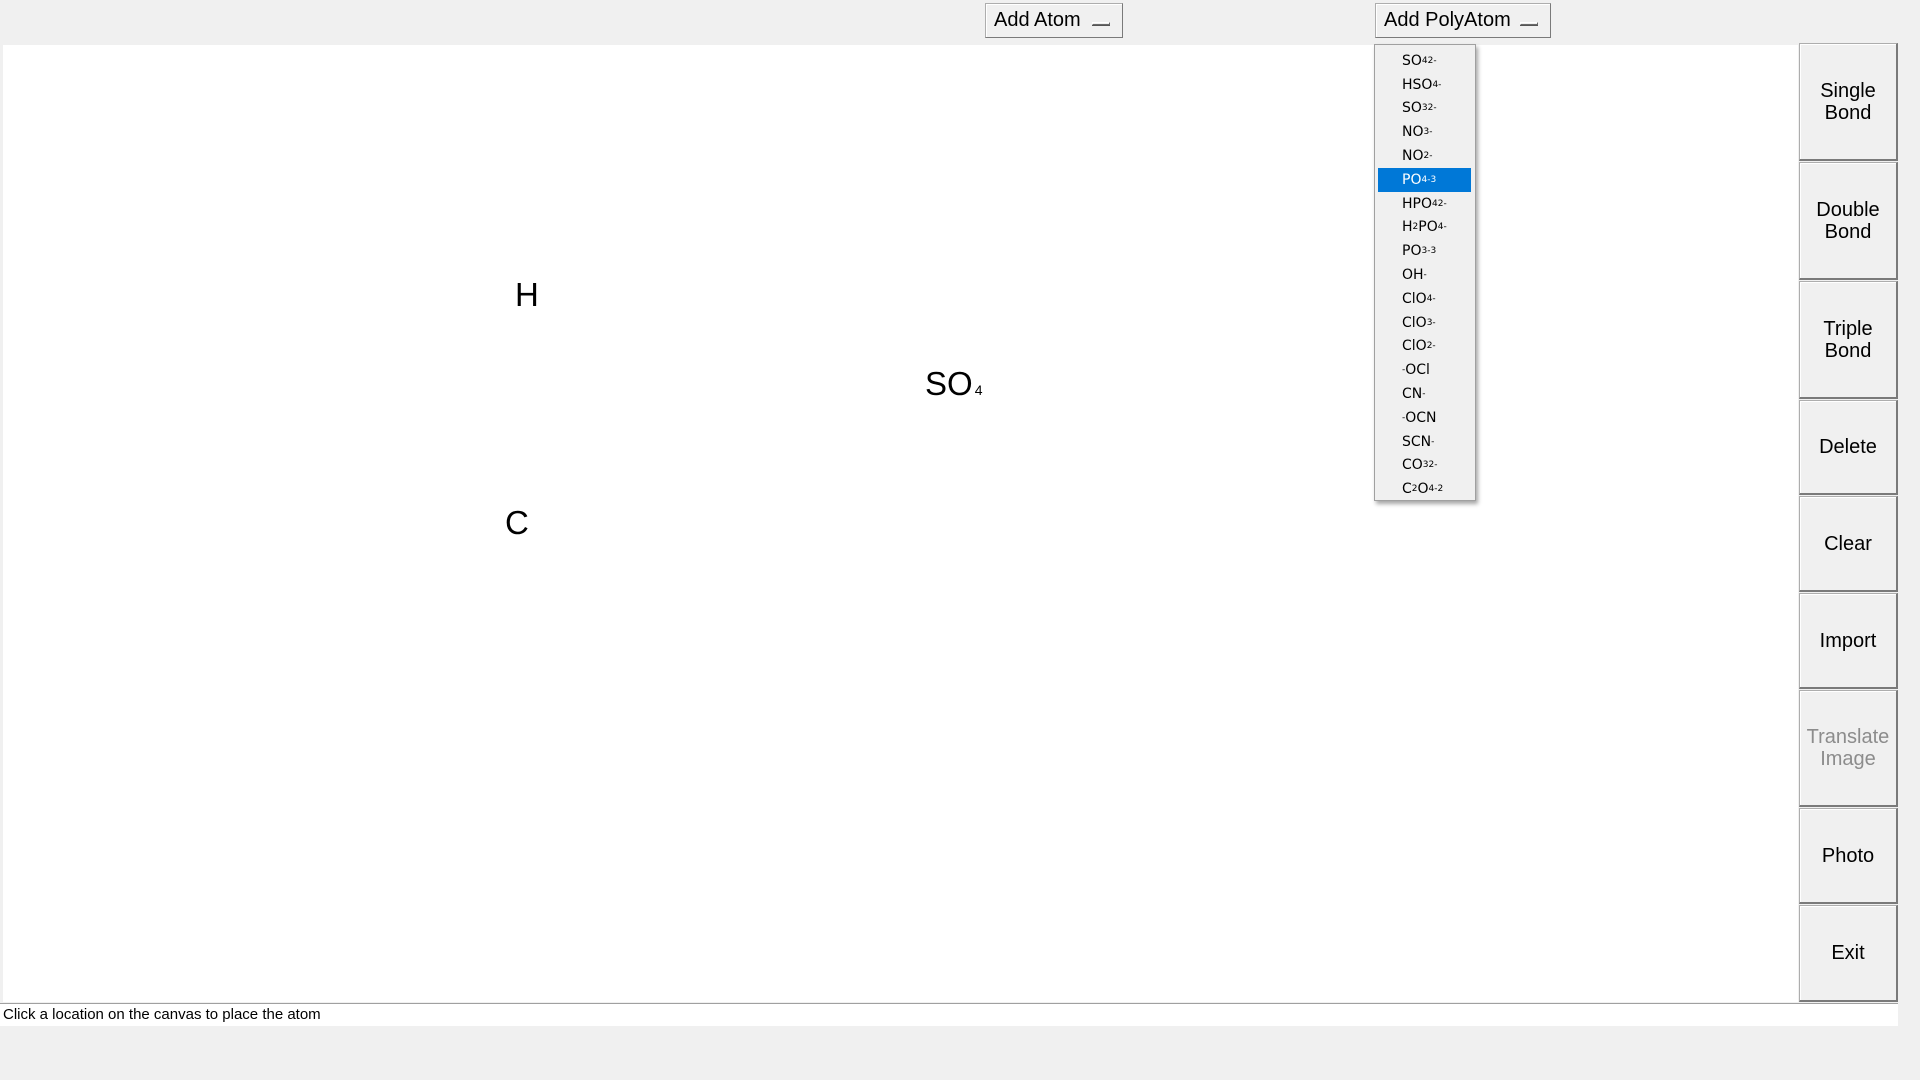 This screenshot has width=1920, height=1080. I want to click on formula-part: H, so click(1407, 227).